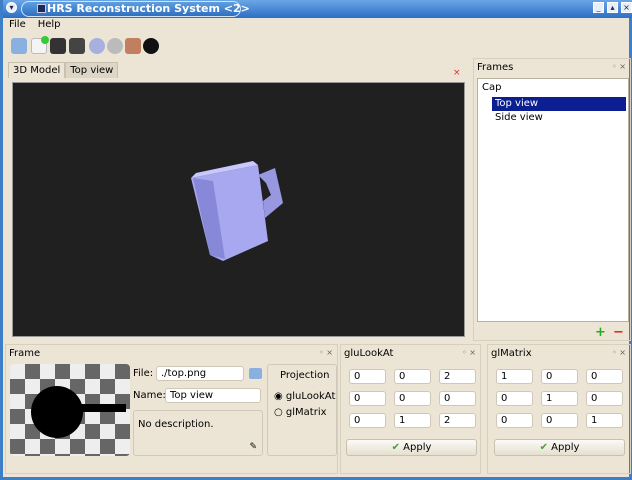 The width and height of the screenshot is (632, 480). What do you see at coordinates (151, 46) in the screenshot?
I see `render-icon` at bounding box center [151, 46].